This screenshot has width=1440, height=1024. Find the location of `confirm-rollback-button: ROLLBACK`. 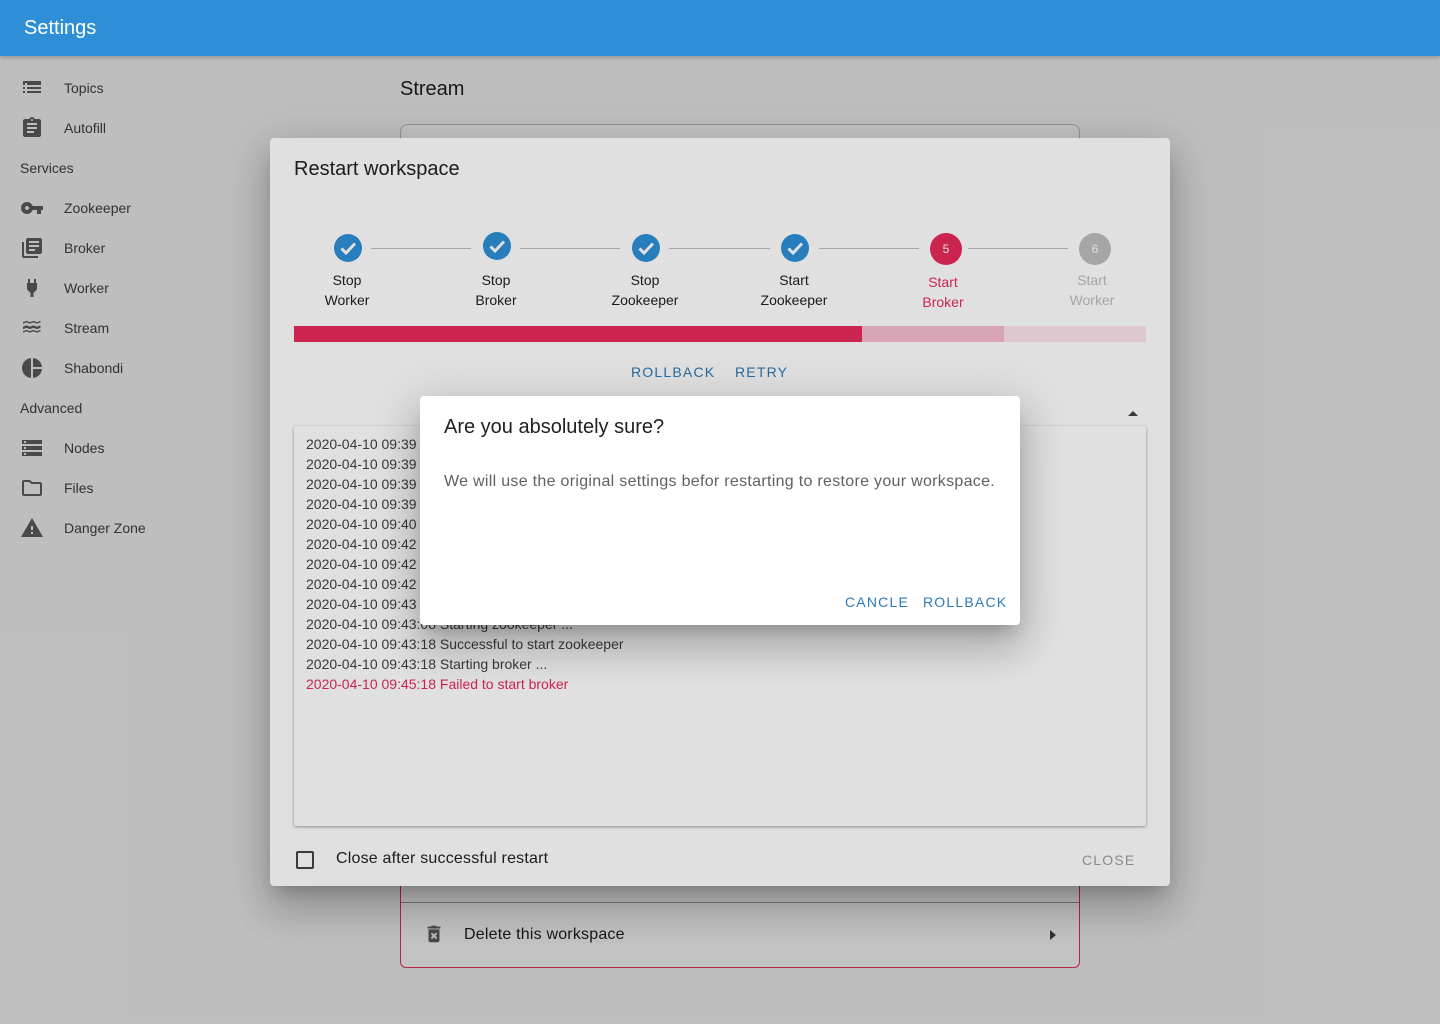

confirm-rollback-button: ROLLBACK is located at coordinates (965, 602).